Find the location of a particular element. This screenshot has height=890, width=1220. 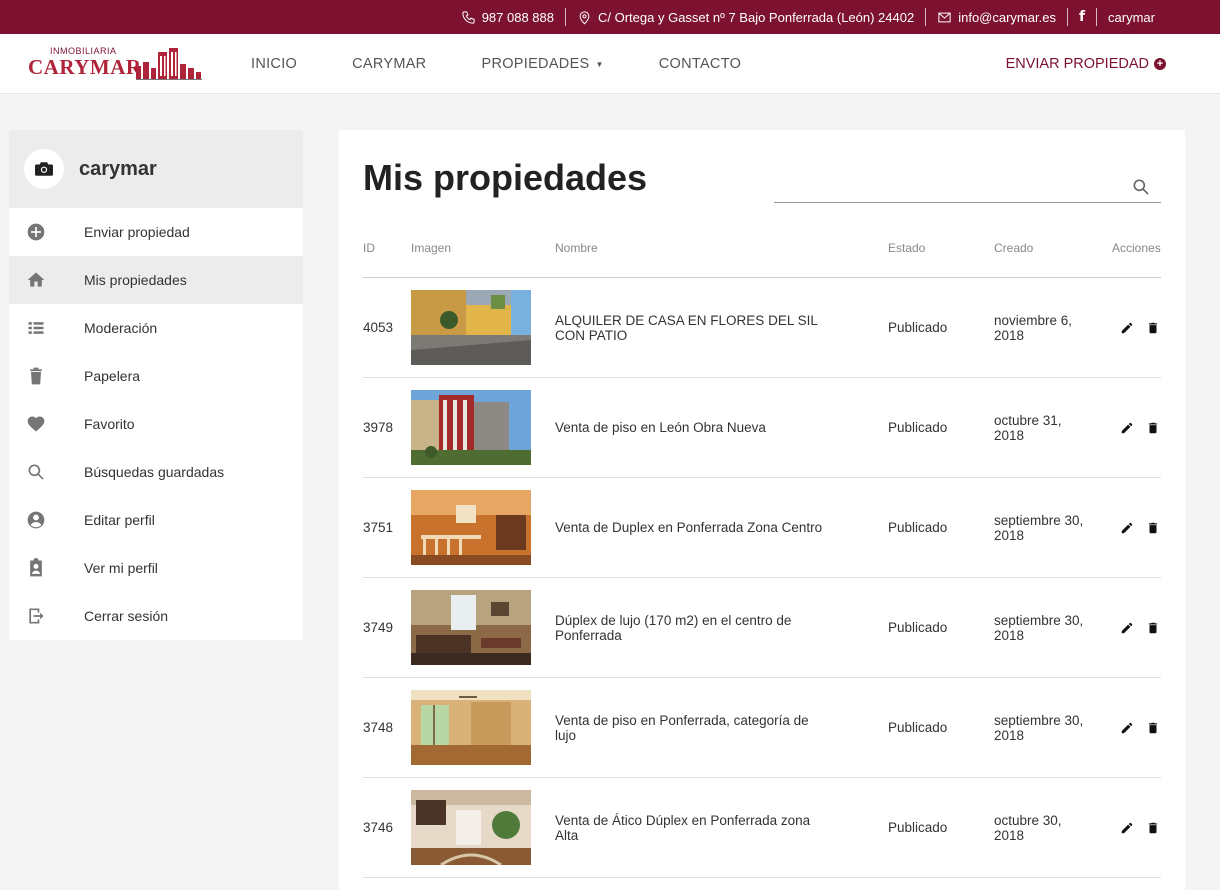

table-header: ID Imagen Nombre Estado Creado Acciones is located at coordinates (762, 254).